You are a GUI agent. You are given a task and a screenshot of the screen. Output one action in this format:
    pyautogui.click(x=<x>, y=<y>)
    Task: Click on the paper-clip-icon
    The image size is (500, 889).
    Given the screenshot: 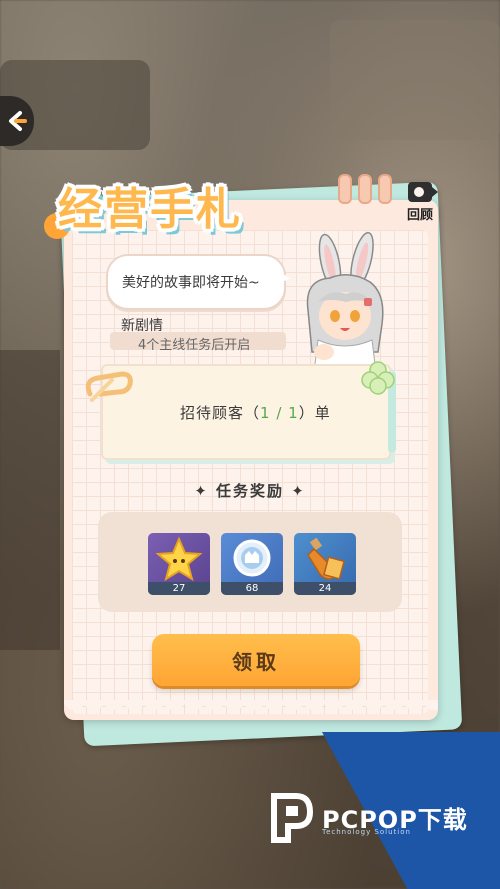 What is the action you would take?
    pyautogui.click(x=109, y=386)
    